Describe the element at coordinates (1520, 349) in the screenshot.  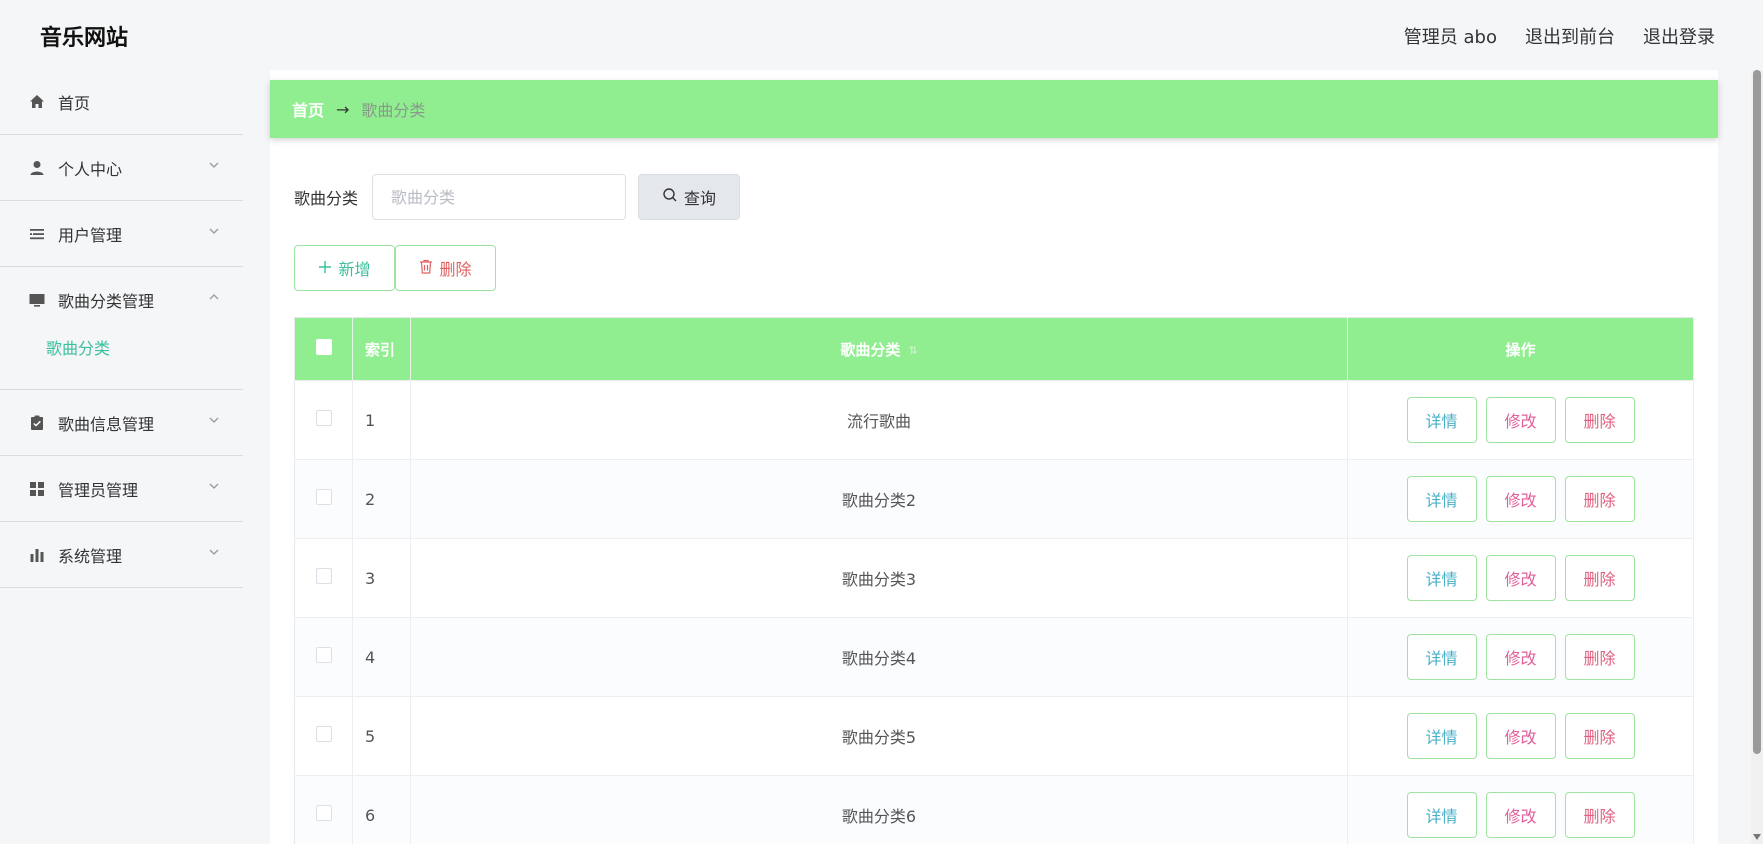
I see `column-header-operation: 操作` at that location.